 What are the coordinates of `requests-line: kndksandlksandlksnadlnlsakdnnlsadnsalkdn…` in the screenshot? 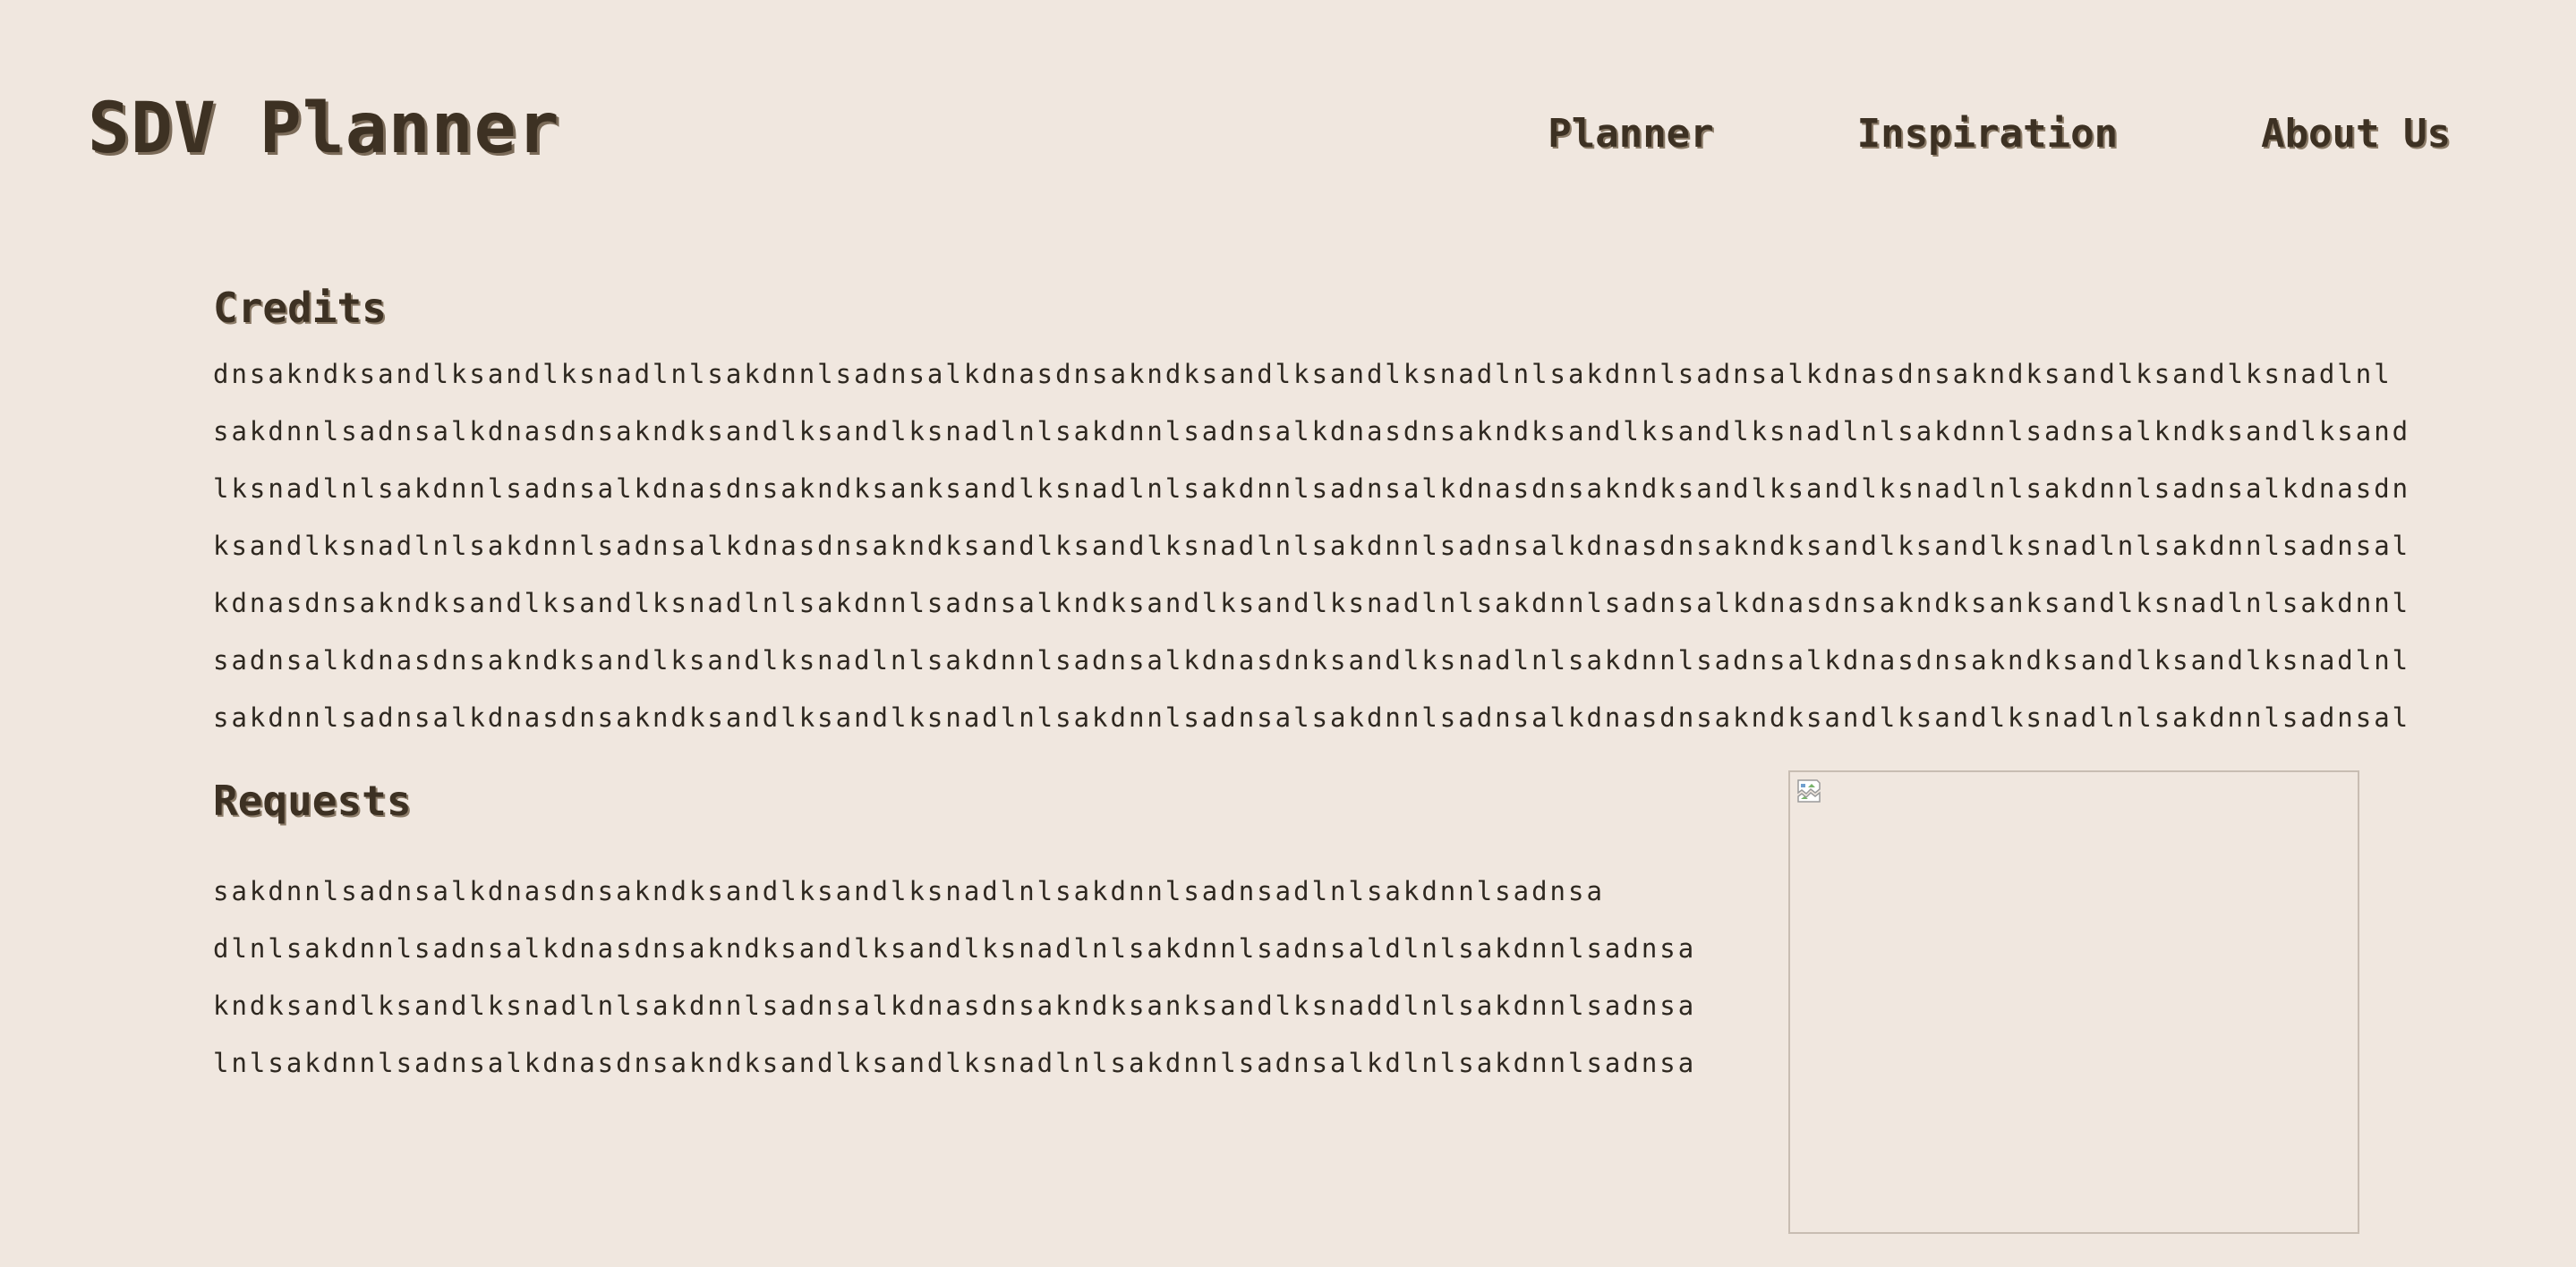 It's located at (955, 1006).